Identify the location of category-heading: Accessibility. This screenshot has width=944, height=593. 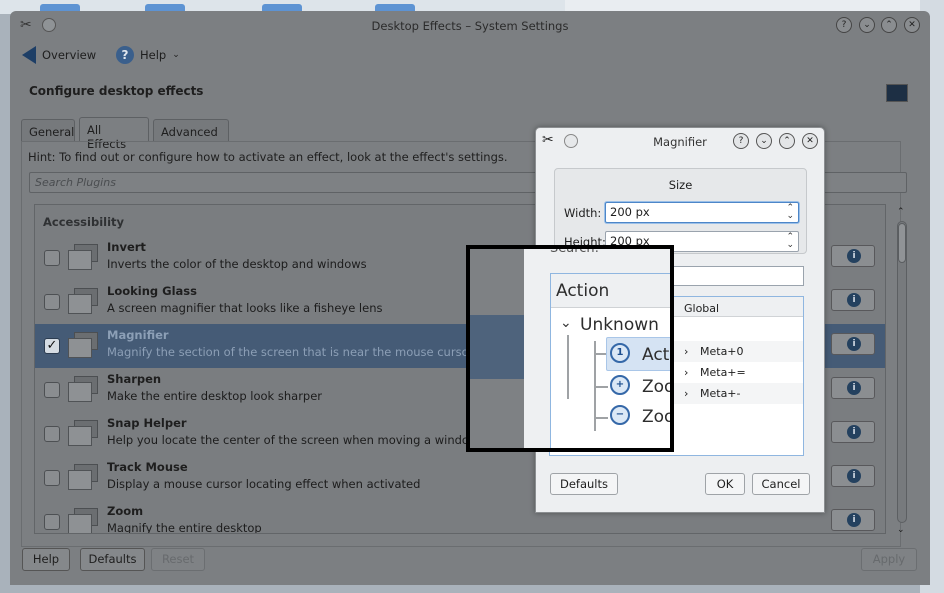
(84, 222).